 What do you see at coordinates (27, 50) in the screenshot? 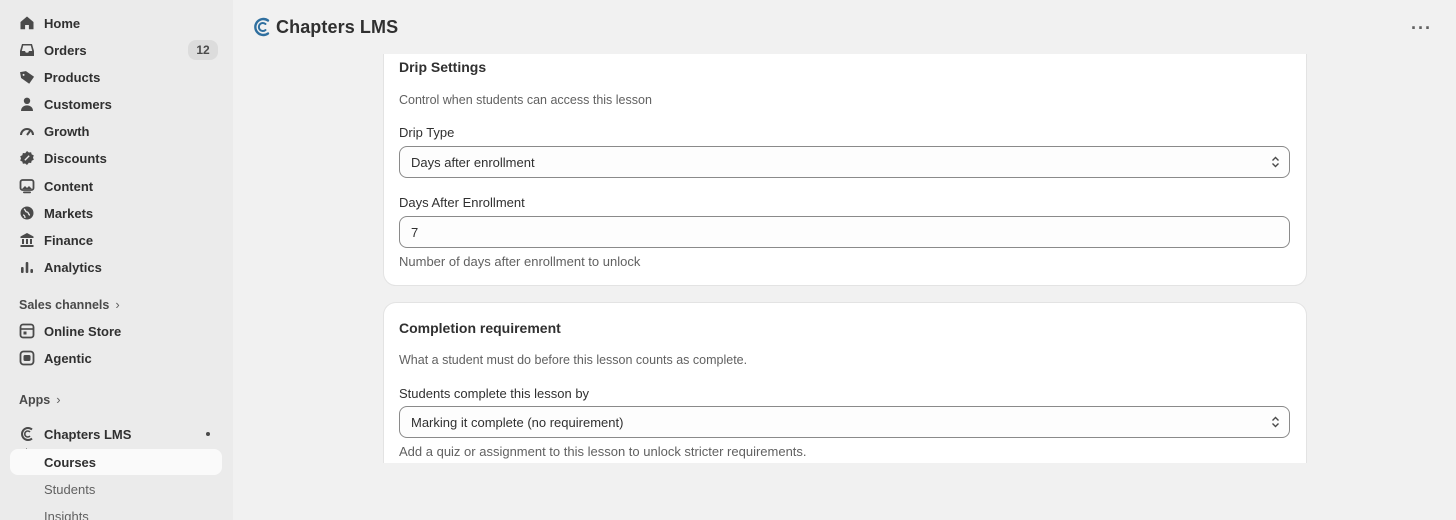
I see `inbox-icon` at bounding box center [27, 50].